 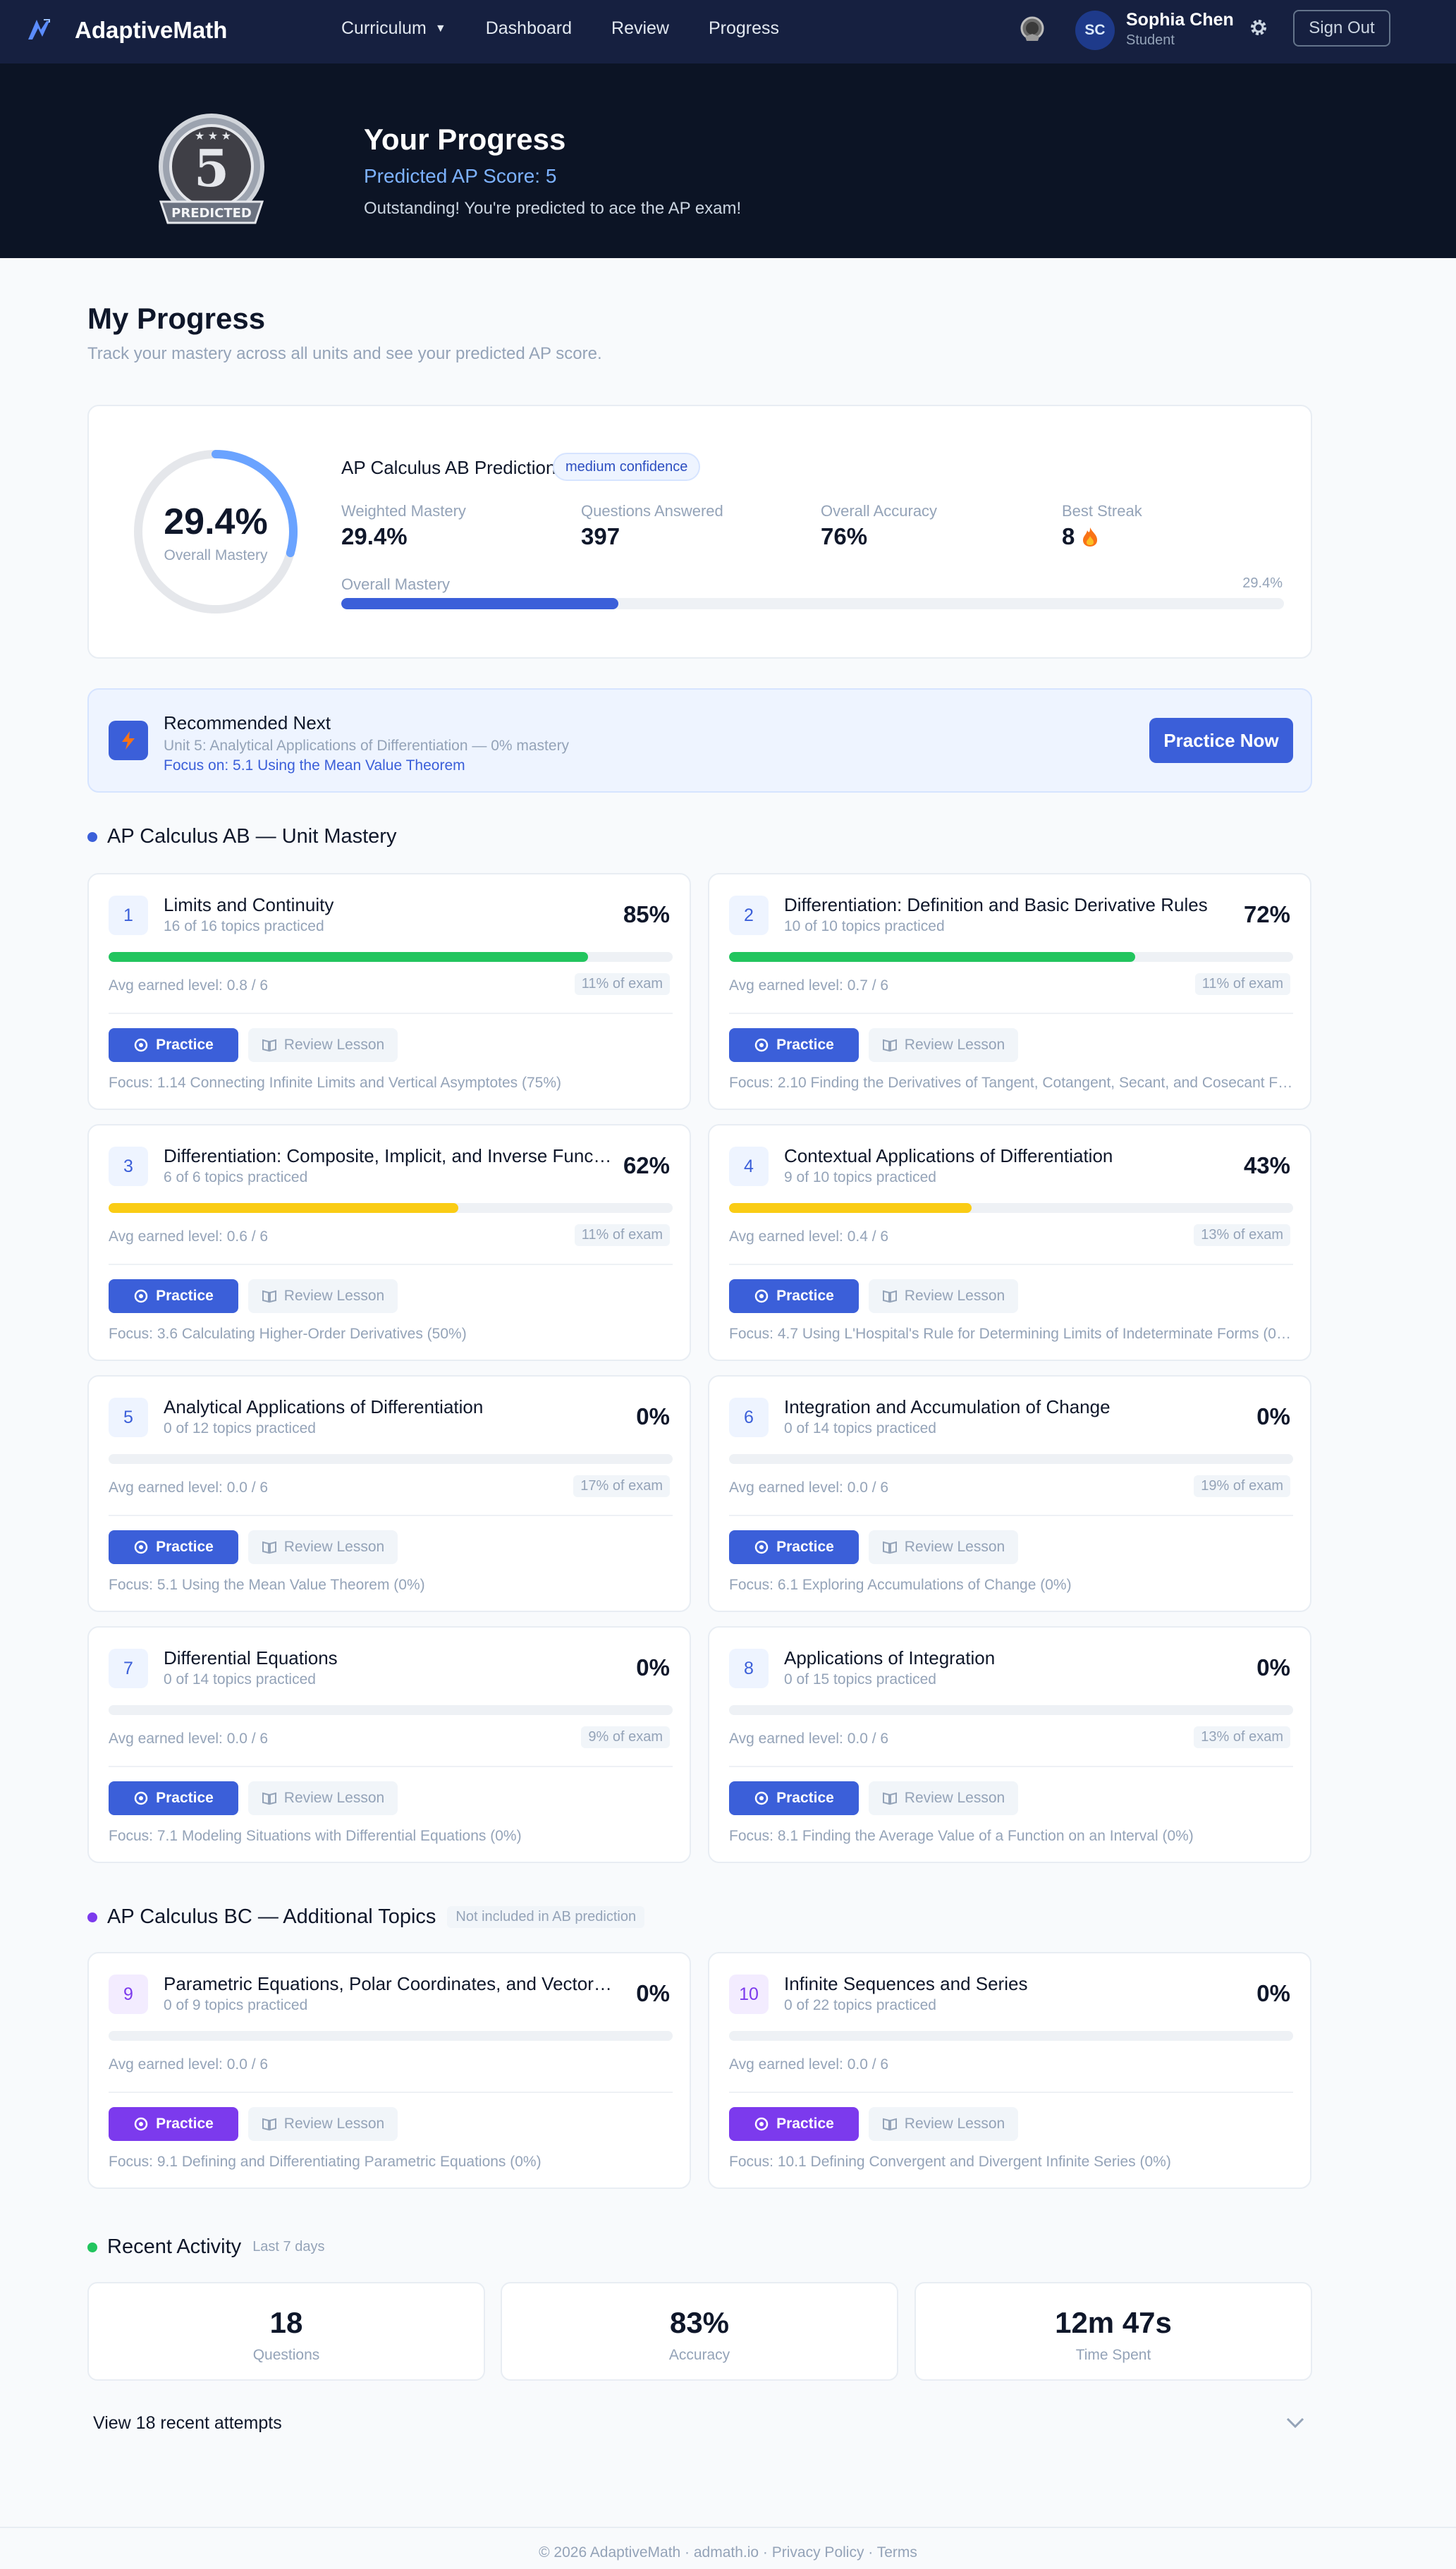 What do you see at coordinates (240, 1428) in the screenshot?
I see `unit-topics-practiced: 0 of 12 topics practiced` at bounding box center [240, 1428].